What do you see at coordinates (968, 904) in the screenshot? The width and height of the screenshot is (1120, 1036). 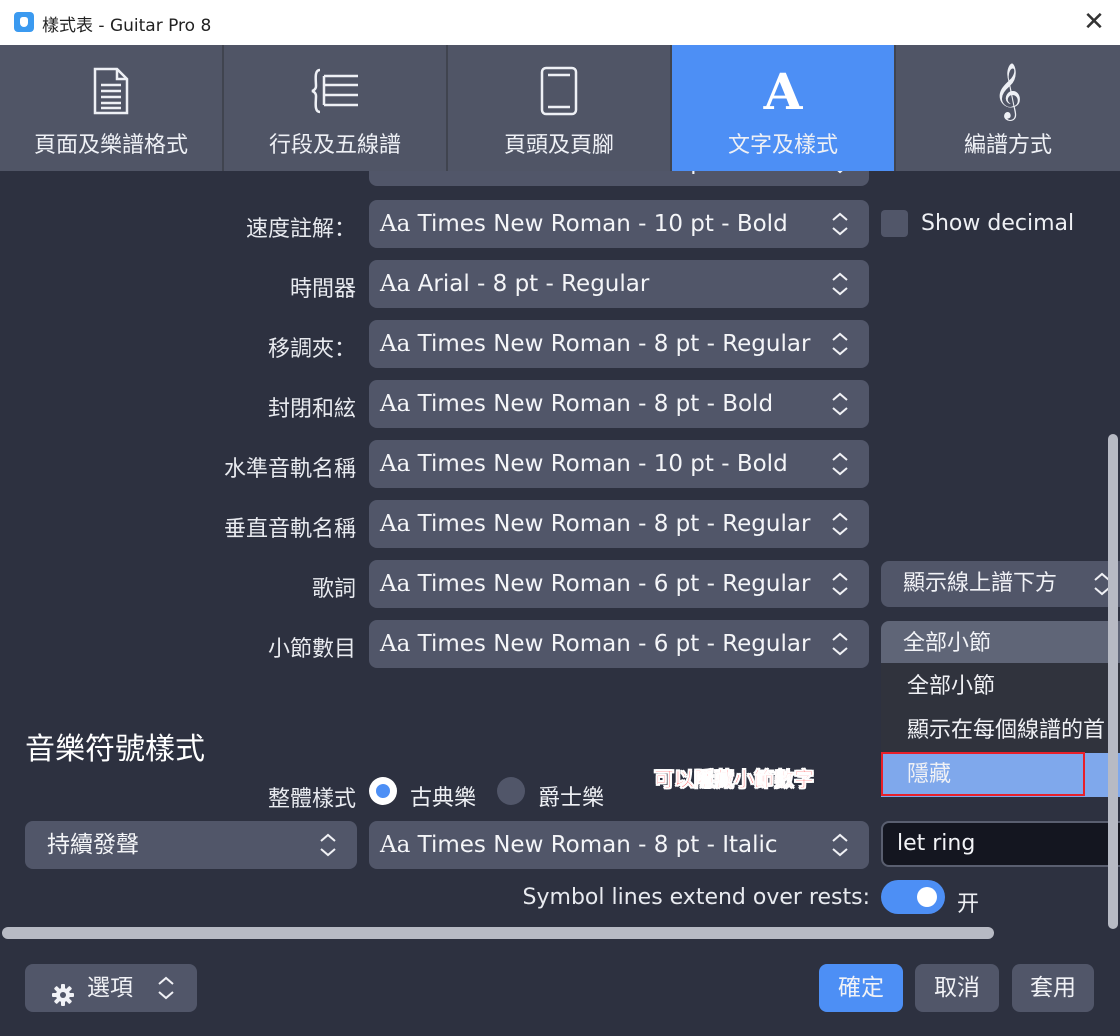 I see `rests-toggle-state: 开` at bounding box center [968, 904].